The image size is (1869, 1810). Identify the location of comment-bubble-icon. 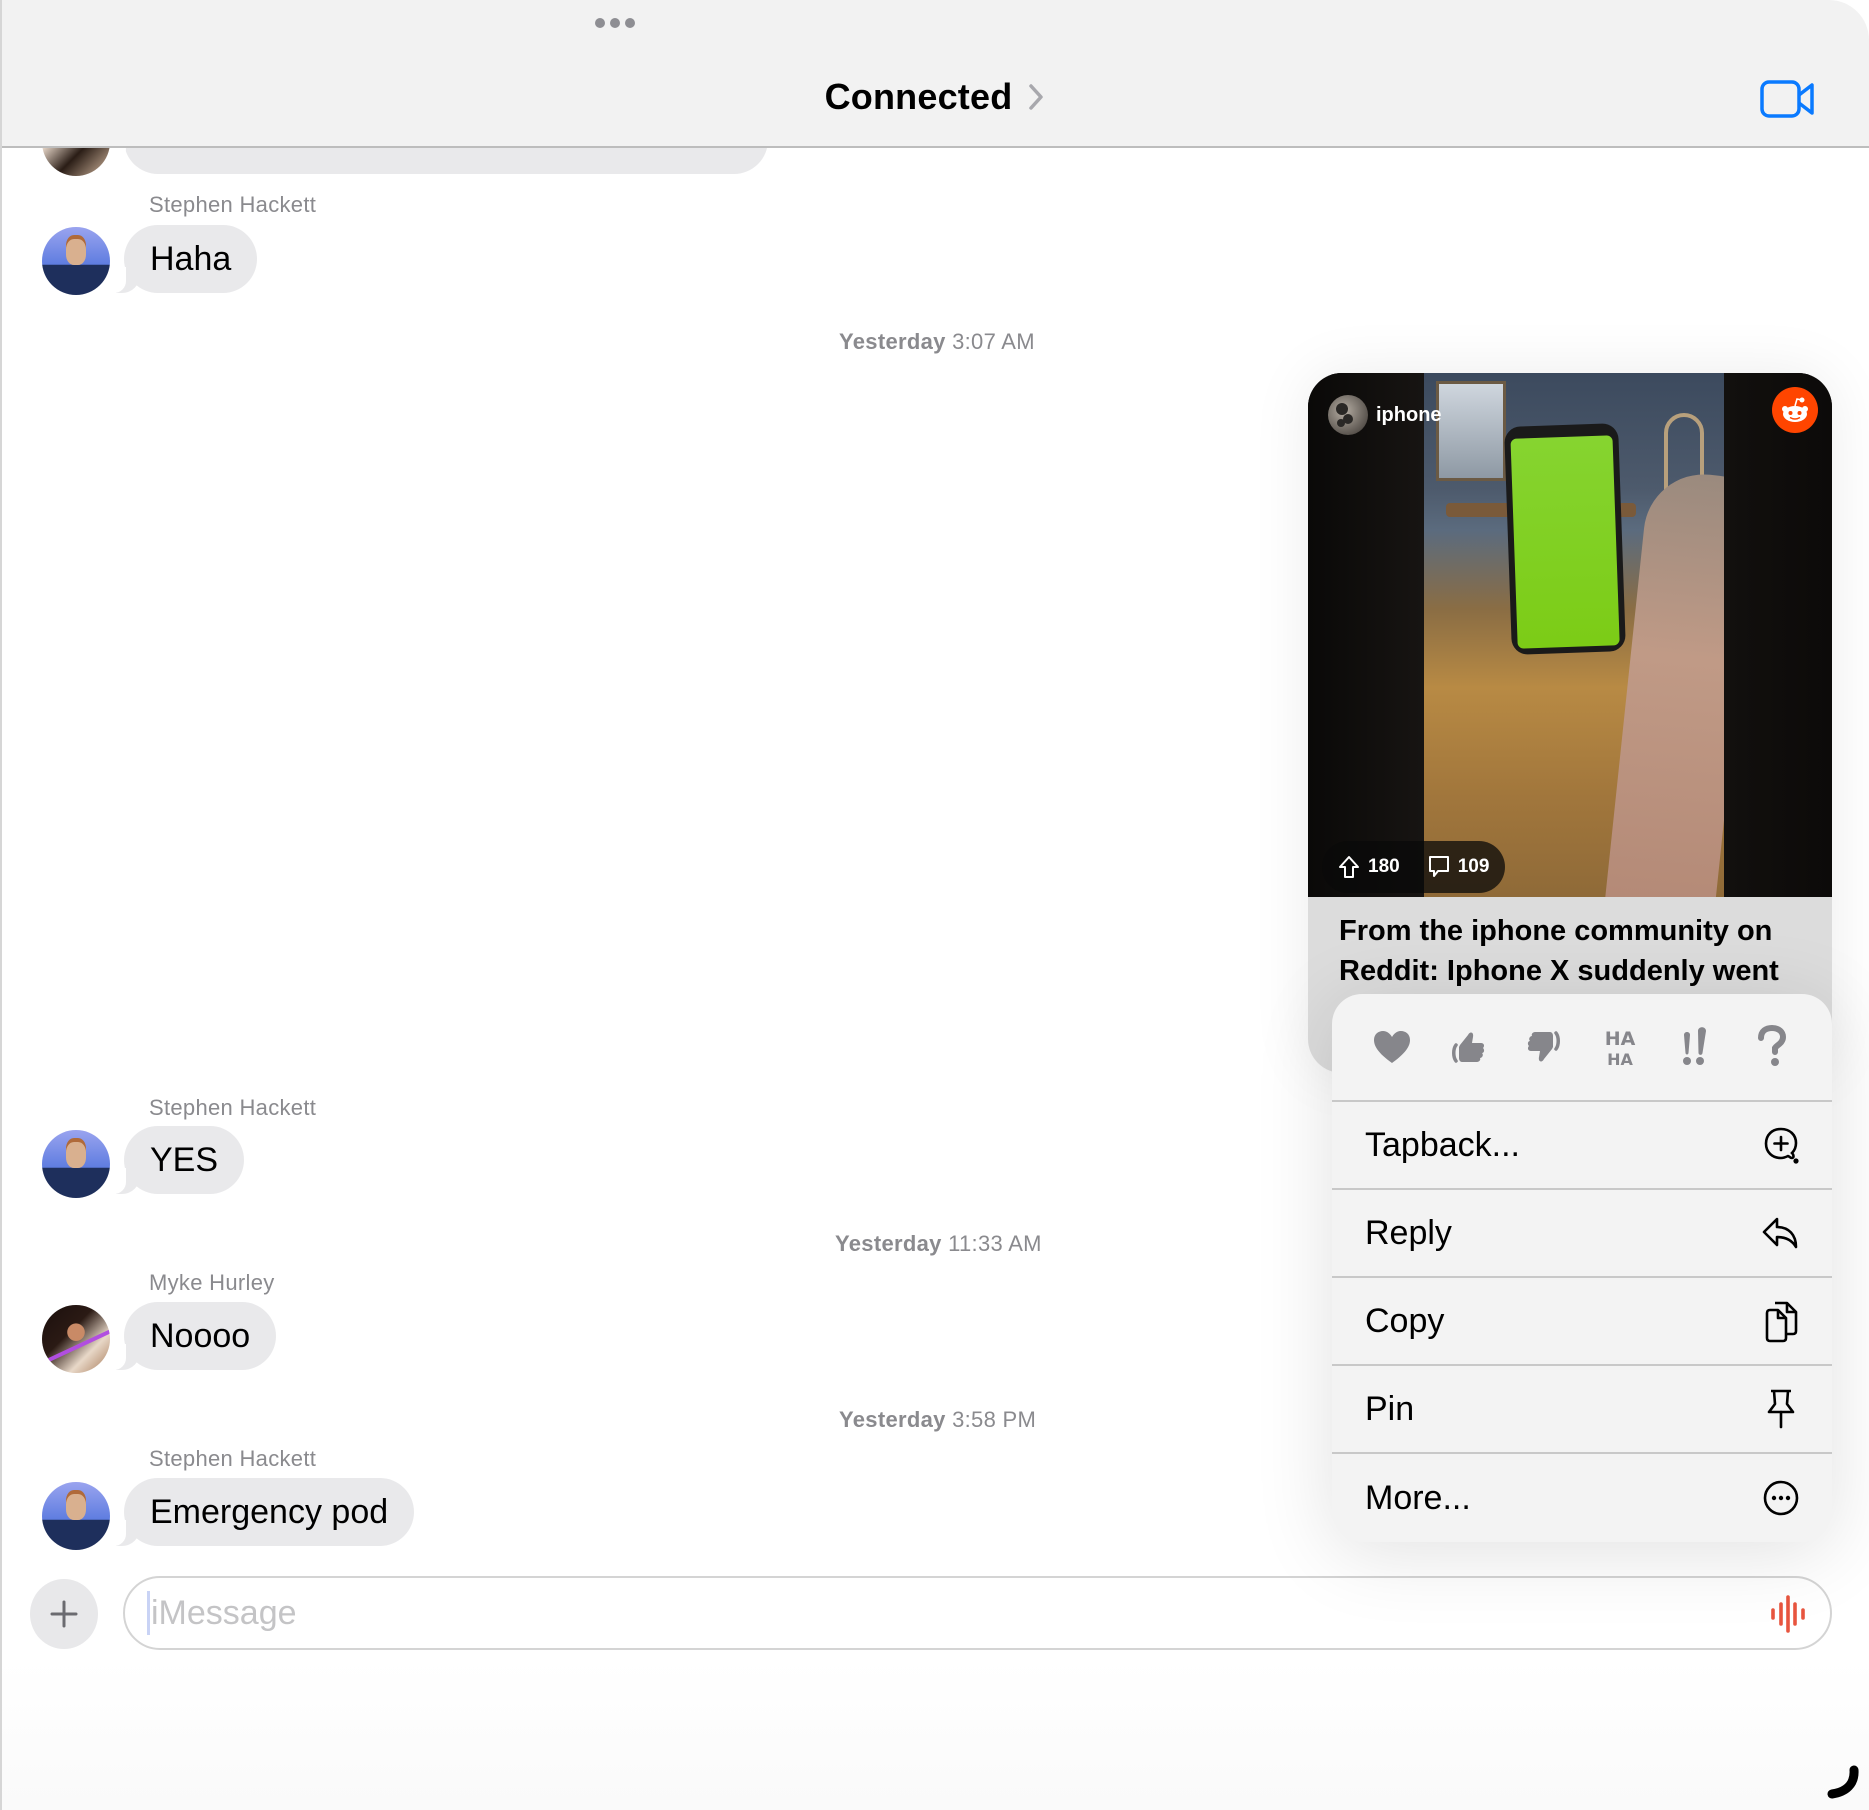
(1438, 866).